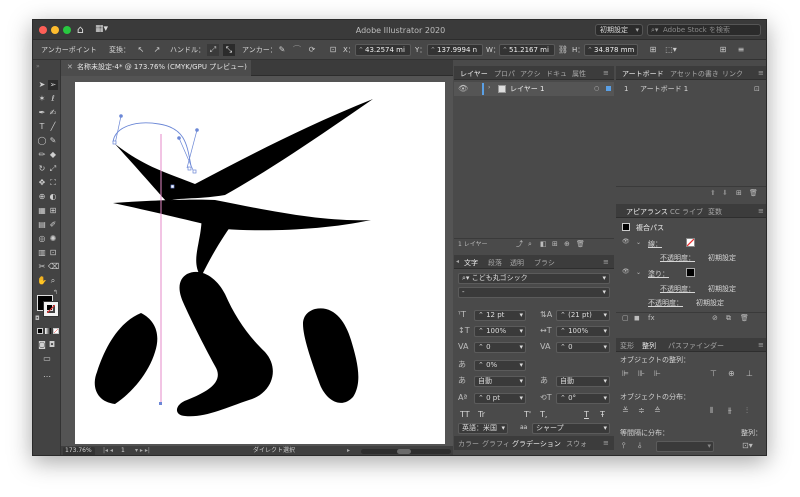 This screenshot has height=497, width=800. I want to click on align-menu-icon: ⬚▾, so click(671, 50).